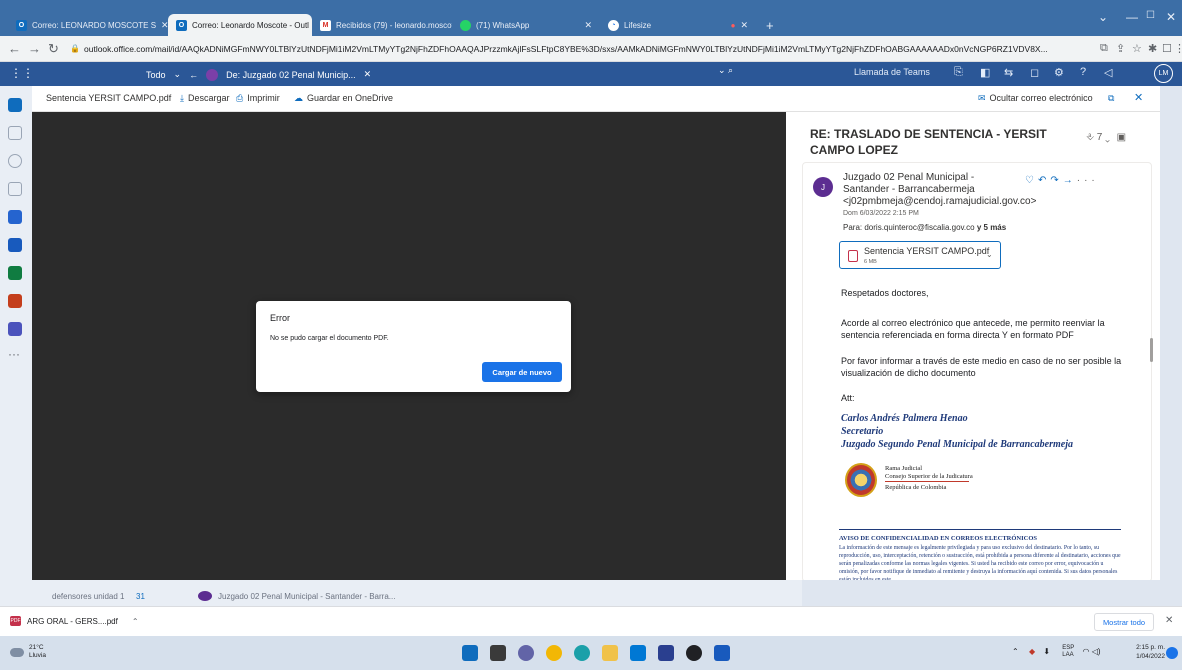 Image resolution: width=1182 pixels, height=670 pixels. What do you see at coordinates (15, 217) in the screenshot?
I see `todo-icon` at bounding box center [15, 217].